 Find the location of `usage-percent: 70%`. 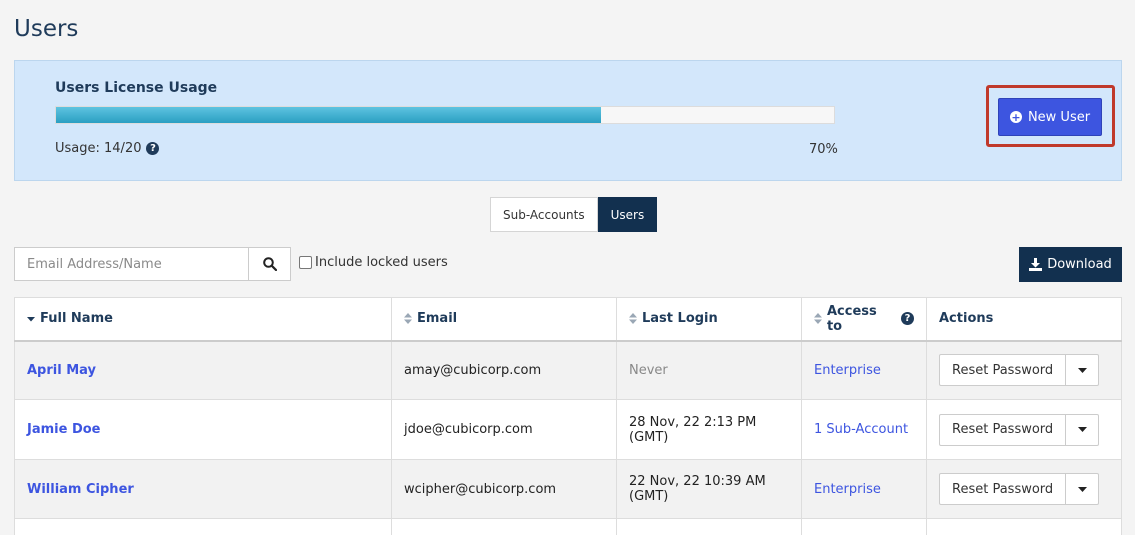

usage-percent: 70% is located at coordinates (823, 149).